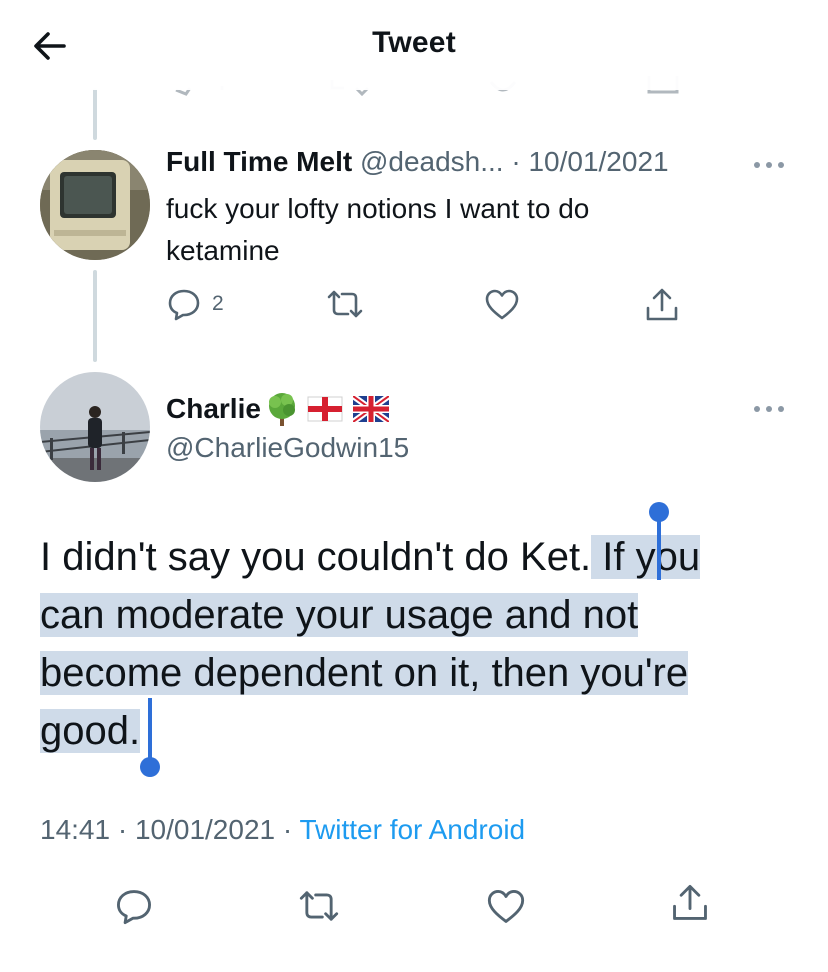  I want to click on page-title: Tweet, so click(414, 42).